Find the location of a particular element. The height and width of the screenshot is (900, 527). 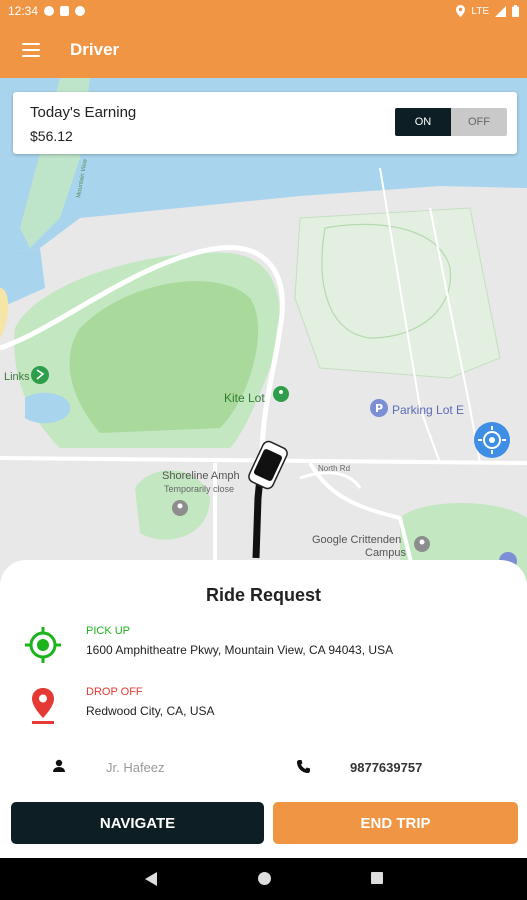

app-title: Driver is located at coordinates (95, 49).